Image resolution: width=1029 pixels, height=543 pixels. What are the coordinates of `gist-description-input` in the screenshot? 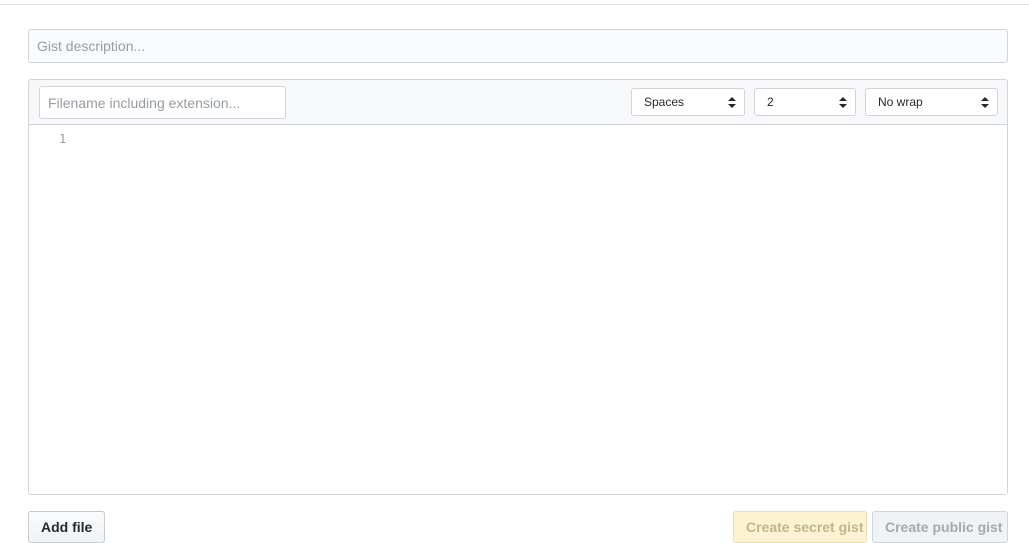 It's located at (518, 46).